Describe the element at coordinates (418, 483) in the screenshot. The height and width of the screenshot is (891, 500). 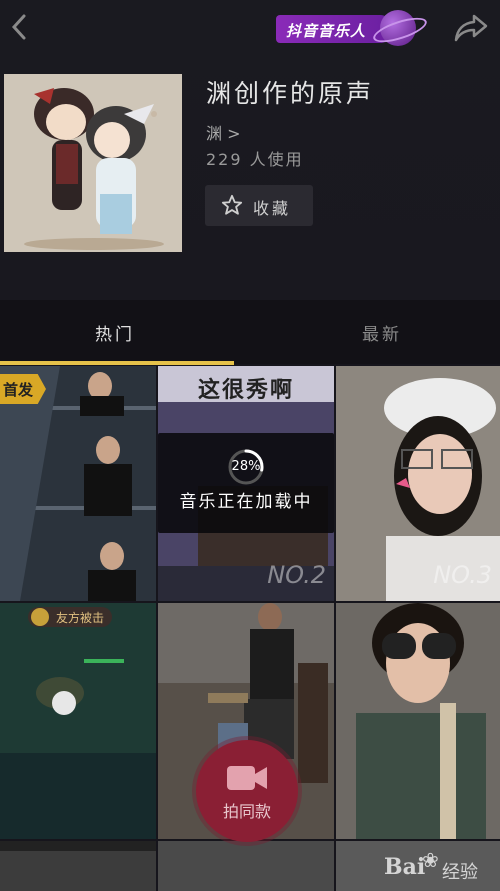
I see `video-thumb-3: NO.3` at that location.